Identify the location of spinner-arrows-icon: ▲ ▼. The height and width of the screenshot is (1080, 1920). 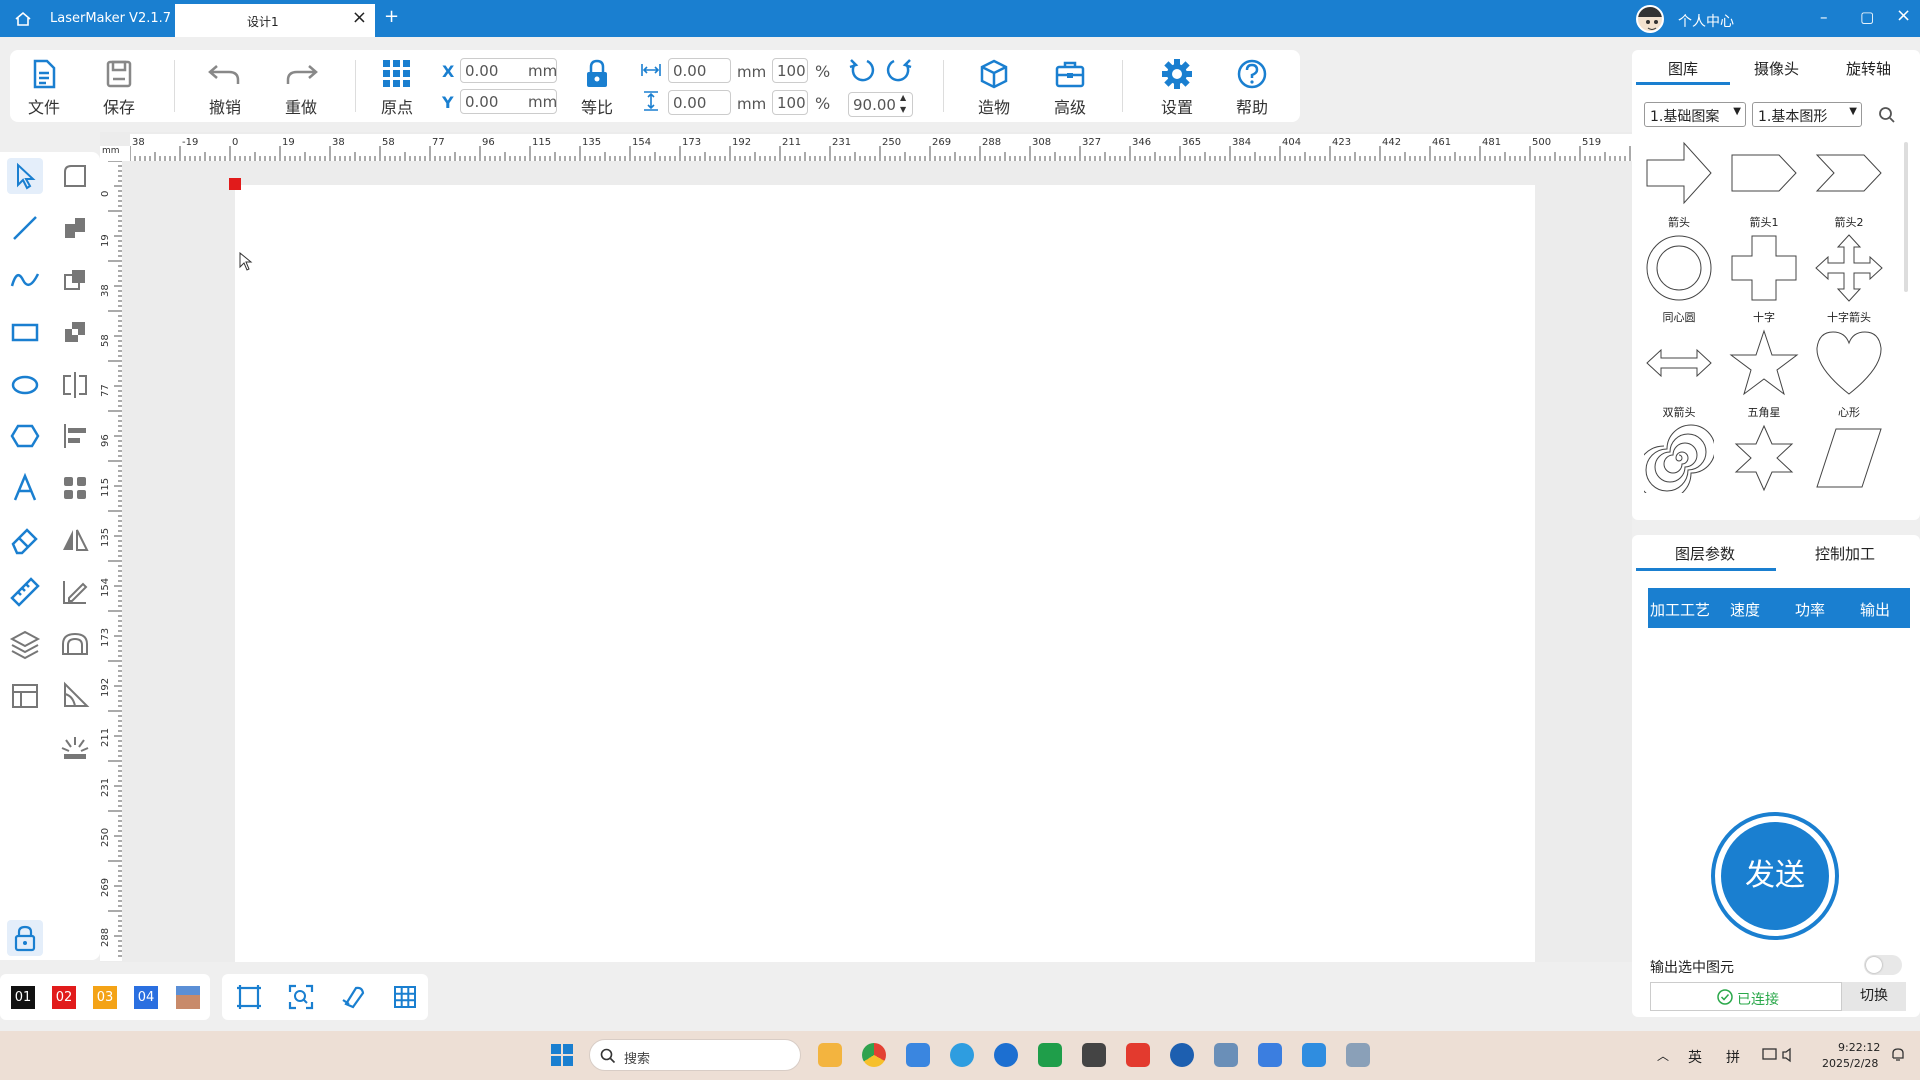
(903, 104).